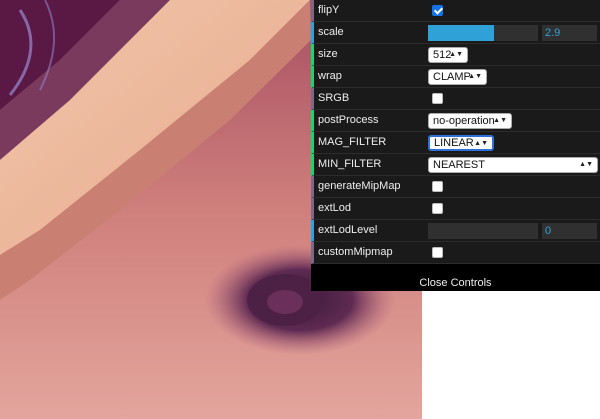 This screenshot has height=419, width=600. What do you see at coordinates (455, 209) in the screenshot?
I see `row-extlod: extLod` at bounding box center [455, 209].